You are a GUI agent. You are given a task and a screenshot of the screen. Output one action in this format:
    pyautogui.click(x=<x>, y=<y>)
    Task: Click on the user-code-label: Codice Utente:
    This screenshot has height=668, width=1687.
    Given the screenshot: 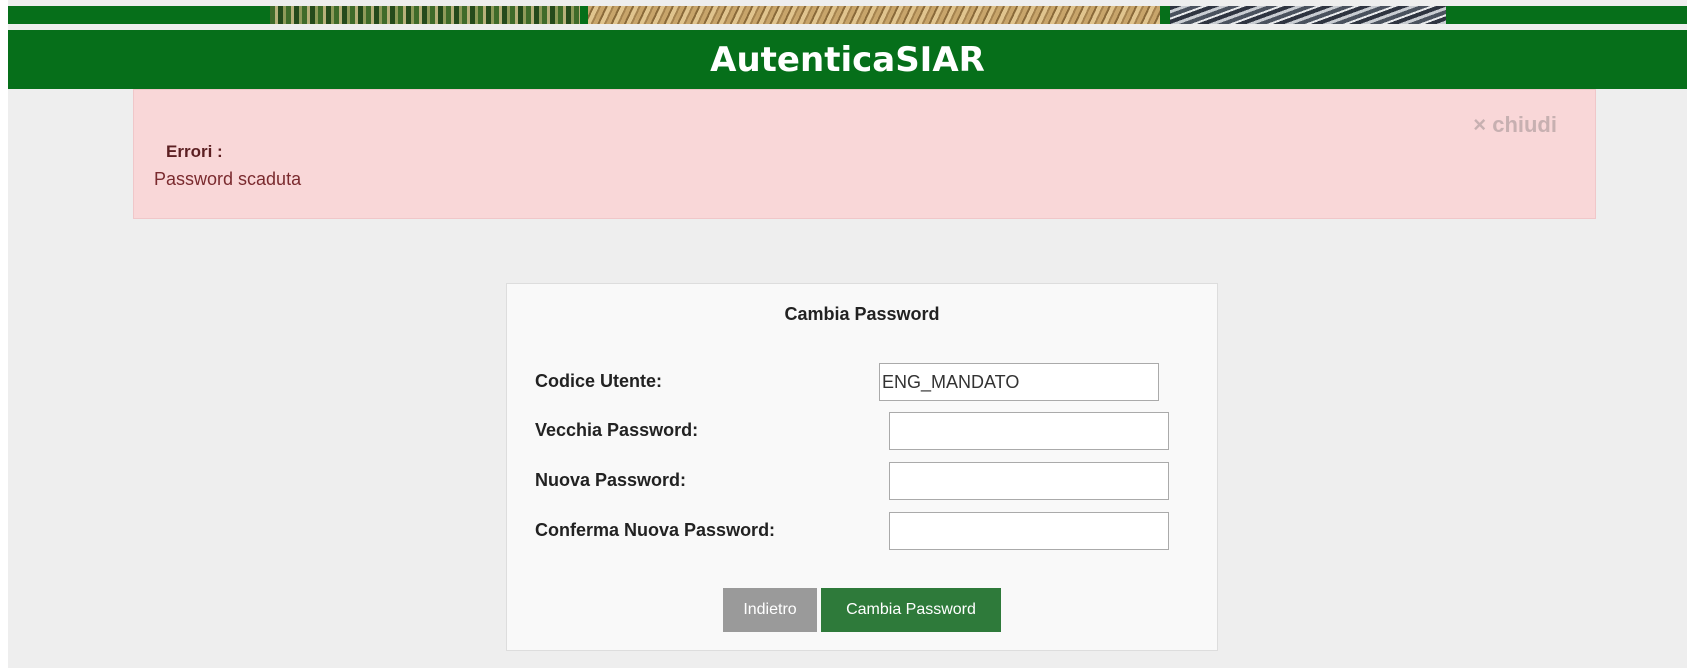 What is the action you would take?
    pyautogui.click(x=599, y=381)
    